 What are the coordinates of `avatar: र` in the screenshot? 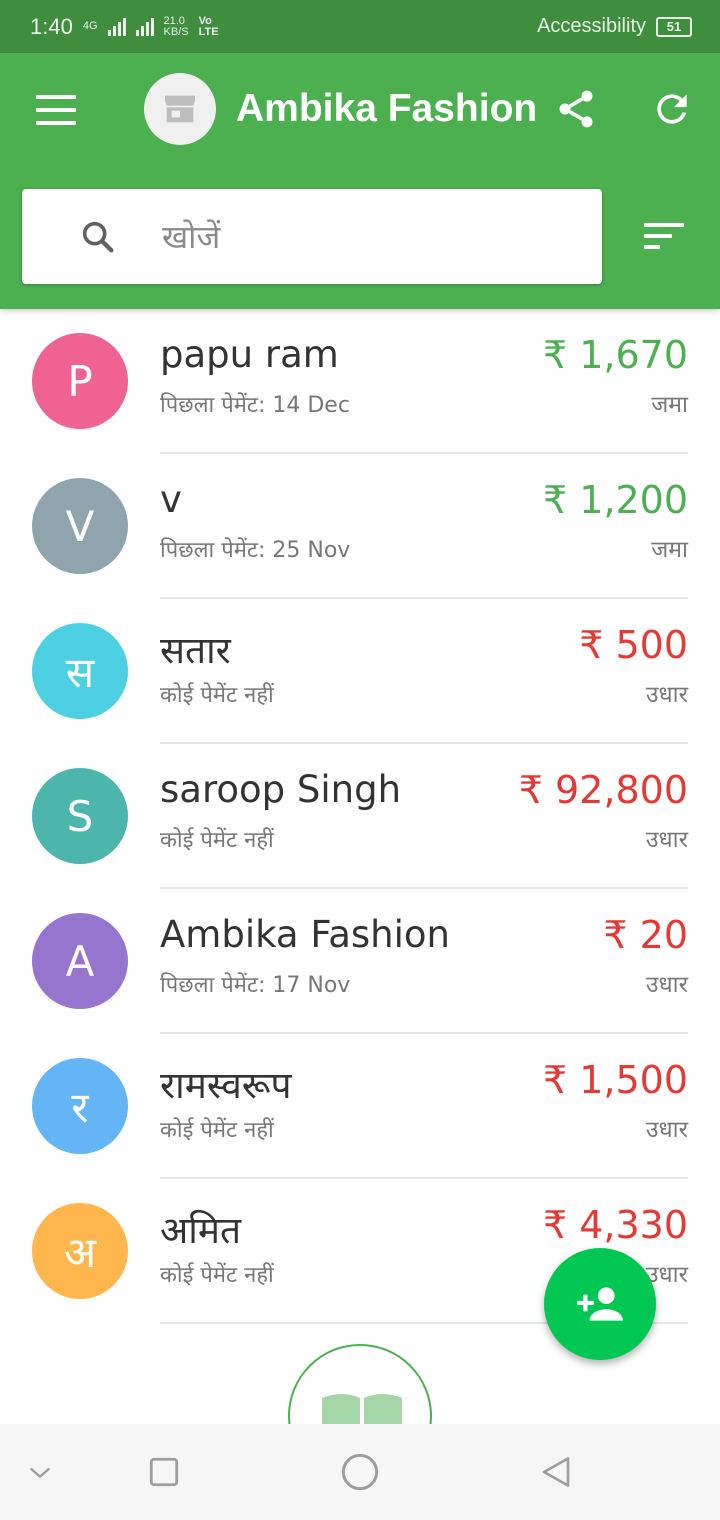 It's located at (80, 1106).